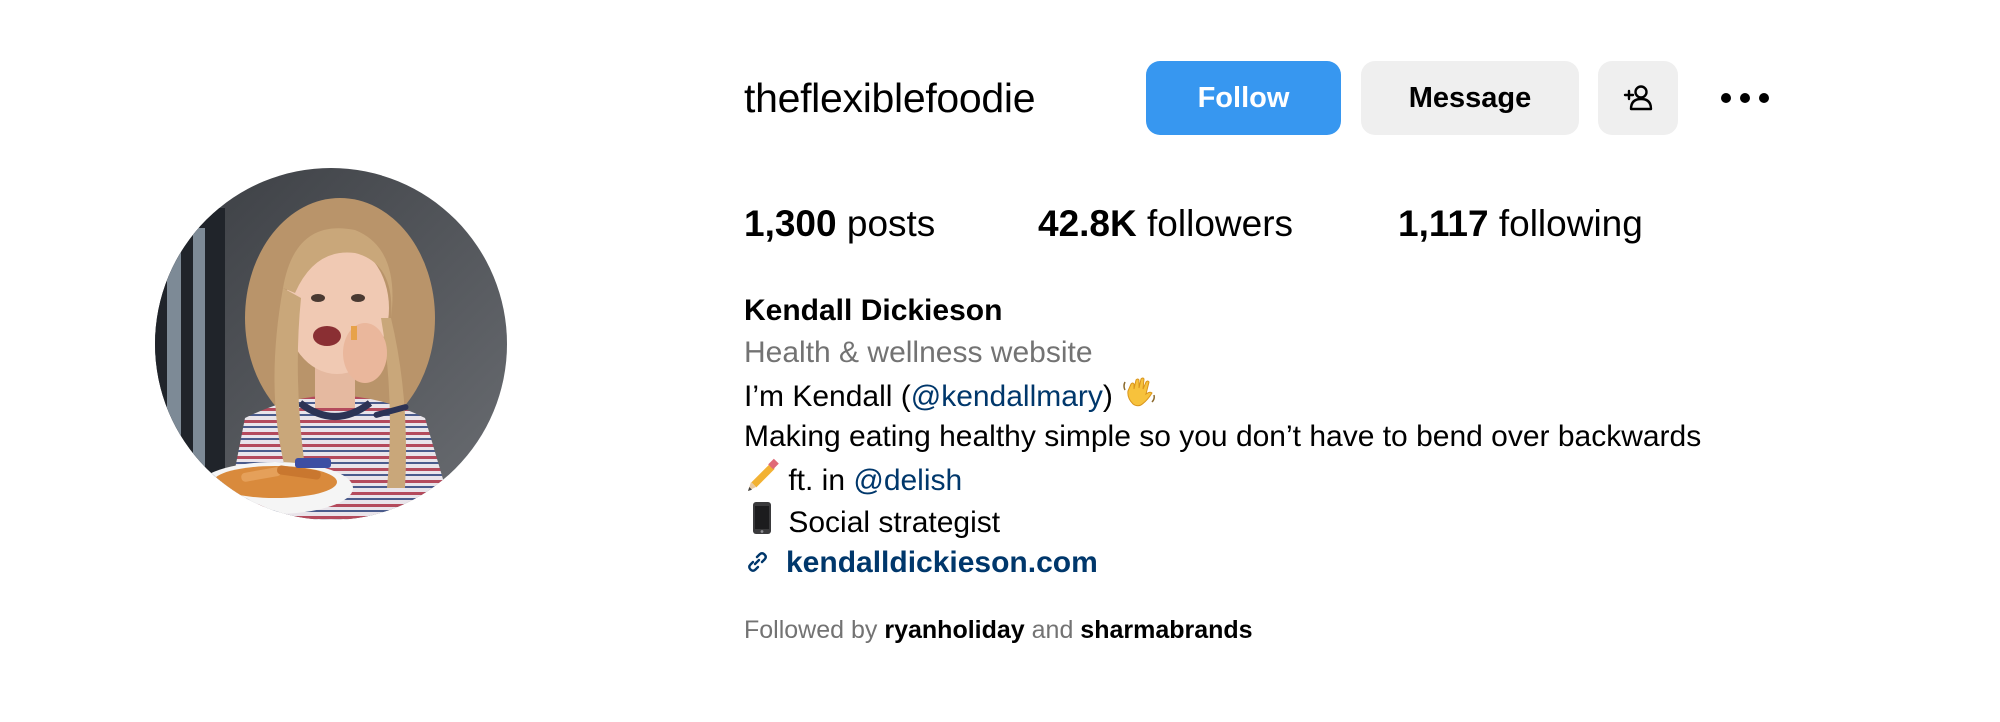 The image size is (2000, 722). What do you see at coordinates (1470, 98) in the screenshot?
I see `message-button: Message` at bounding box center [1470, 98].